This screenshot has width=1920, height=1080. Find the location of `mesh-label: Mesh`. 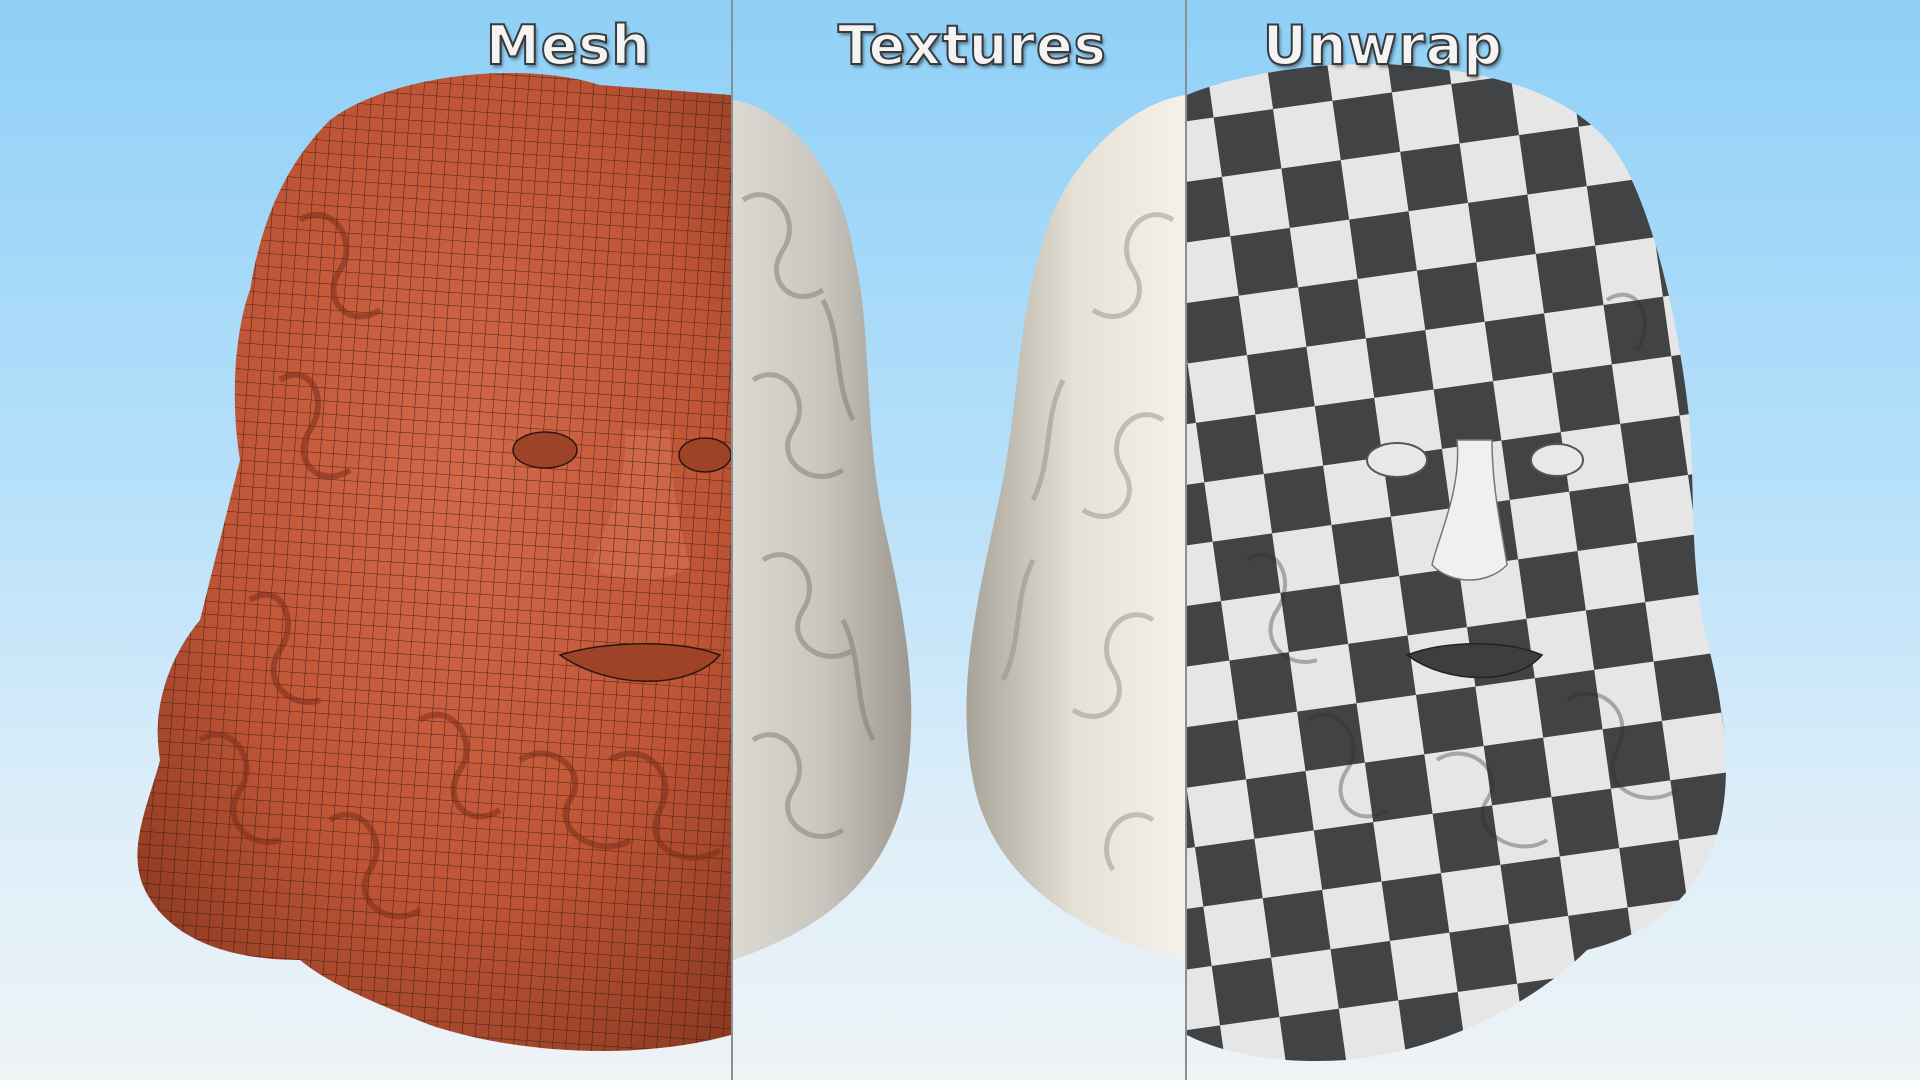

mesh-label: Mesh is located at coordinates (568, 45).